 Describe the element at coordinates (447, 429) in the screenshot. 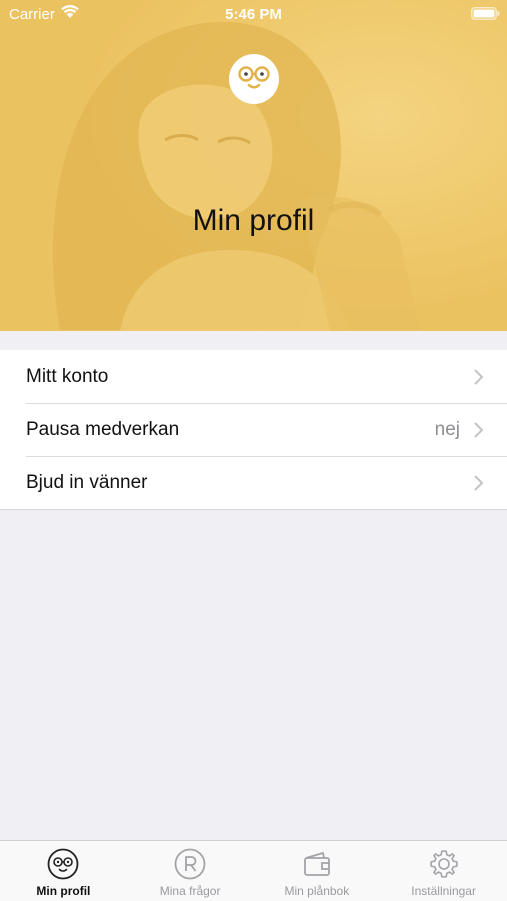

I see `pause-status-value: nej` at that location.